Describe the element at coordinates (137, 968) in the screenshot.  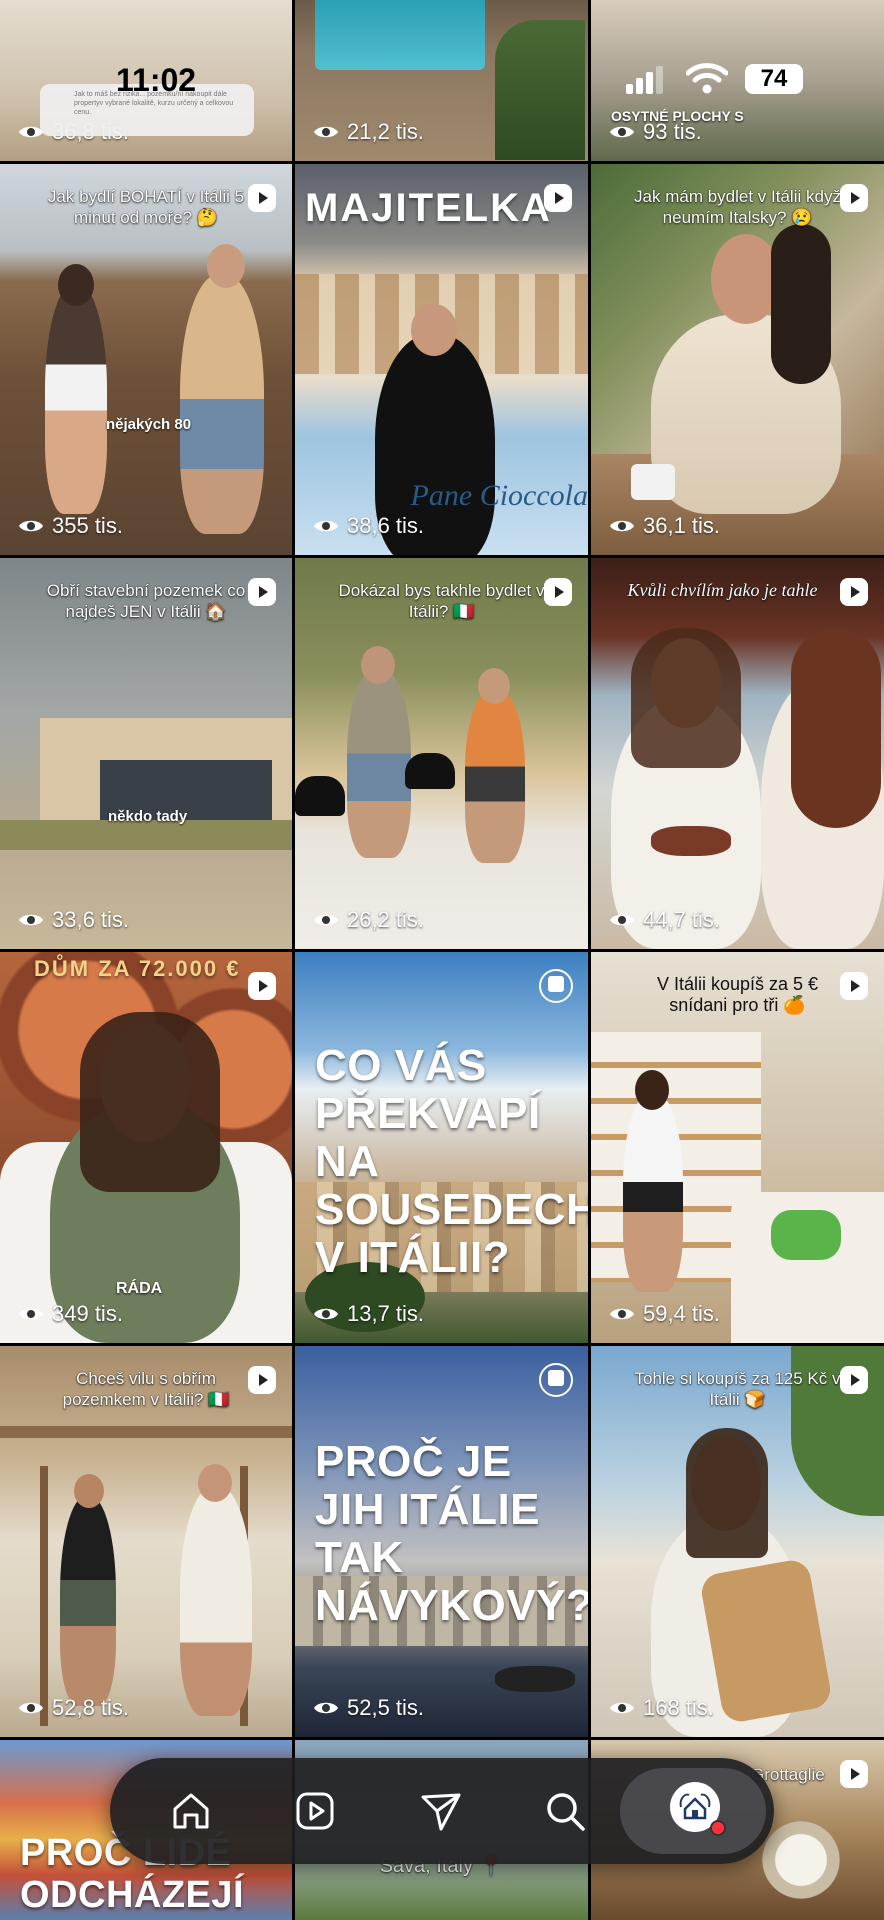
I see `tile-banner-text: DŮM ZA 72.000 €` at that location.